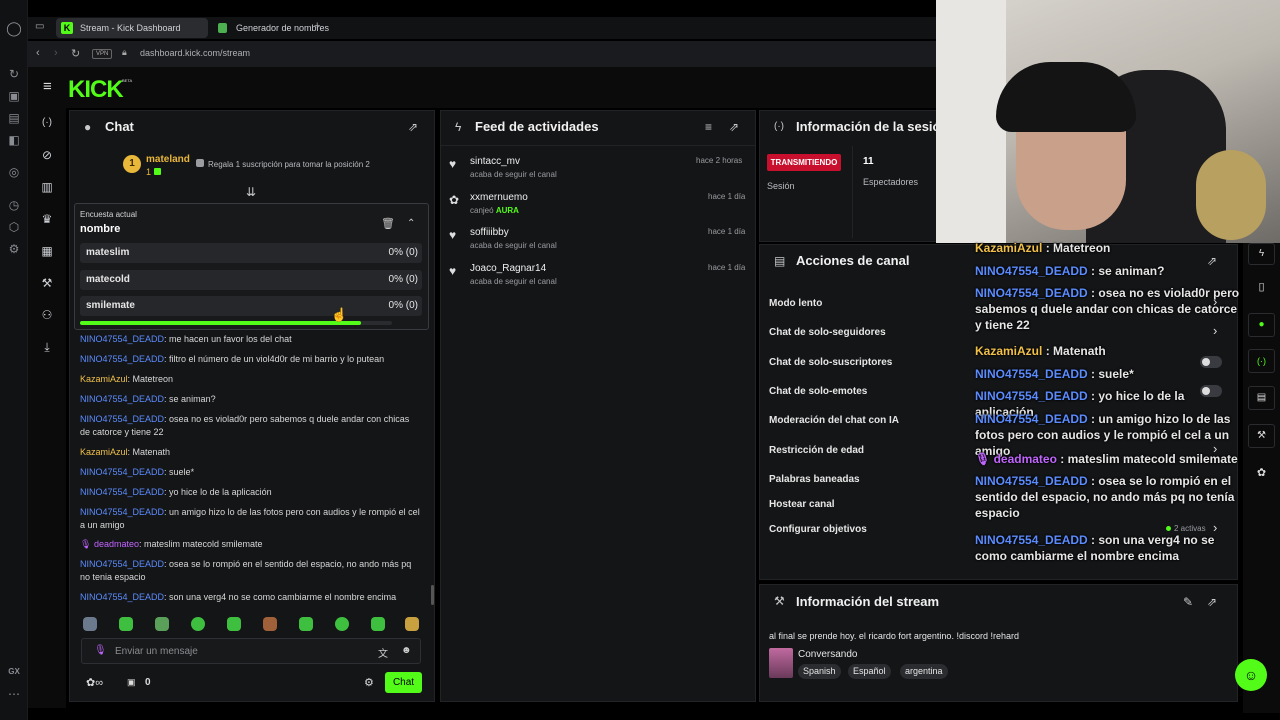 The height and width of the screenshot is (720, 1280). Describe the element at coordinates (47, 123) in the screenshot. I see `stream-icon: (·)` at that location.